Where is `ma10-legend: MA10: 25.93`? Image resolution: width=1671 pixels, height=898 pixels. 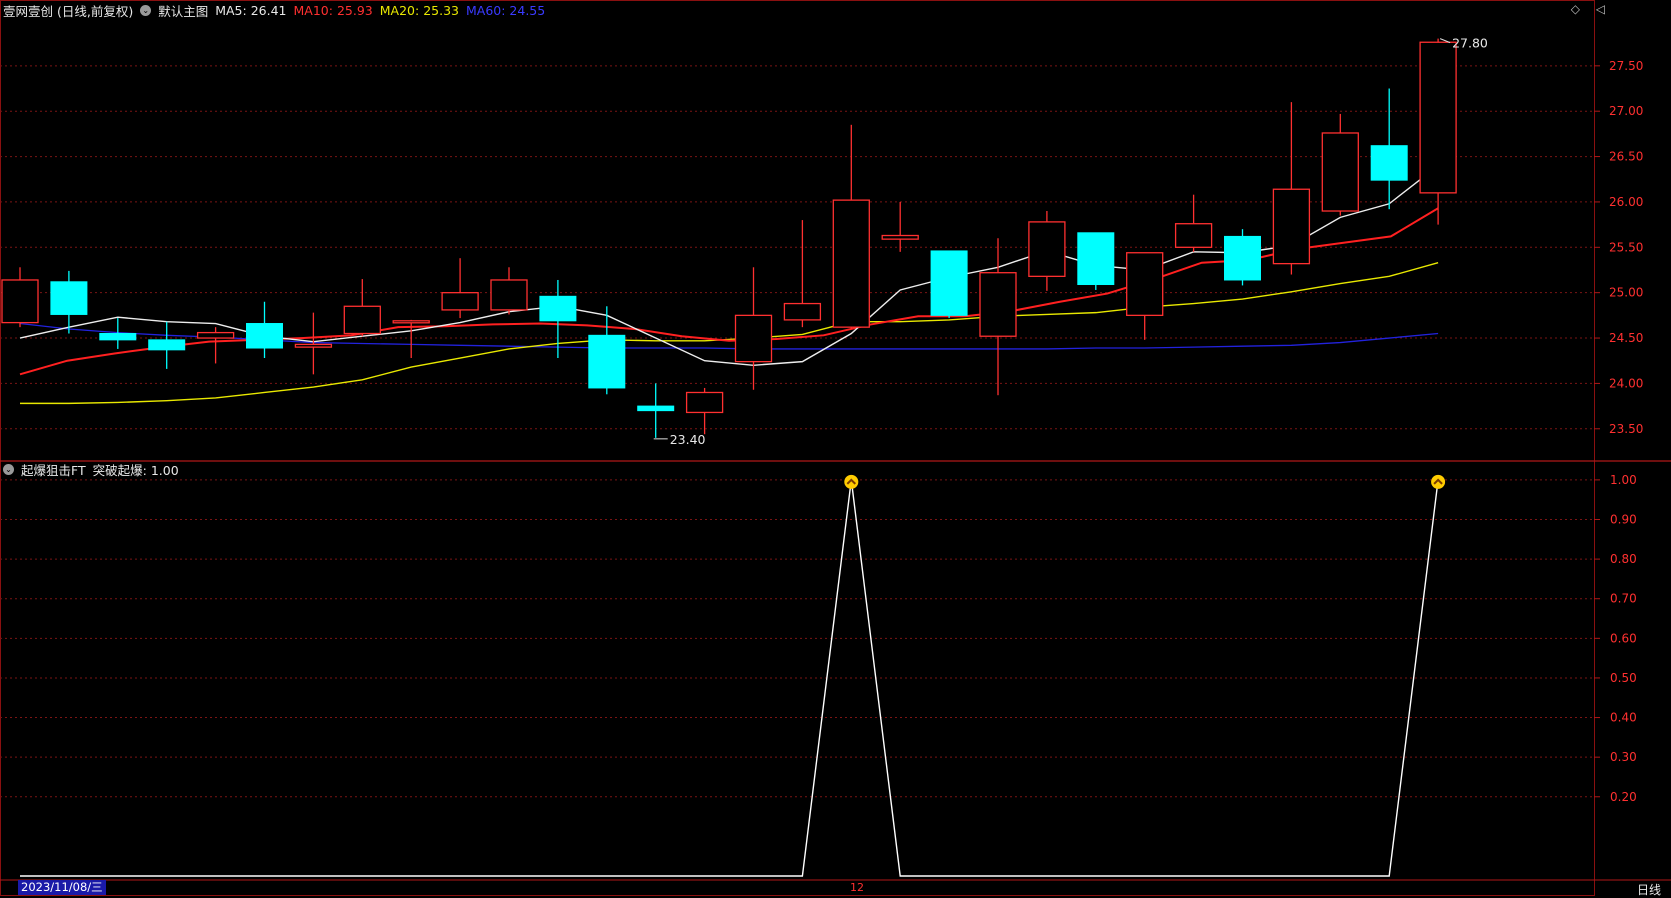
ma10-legend: MA10: 25.93 is located at coordinates (333, 10).